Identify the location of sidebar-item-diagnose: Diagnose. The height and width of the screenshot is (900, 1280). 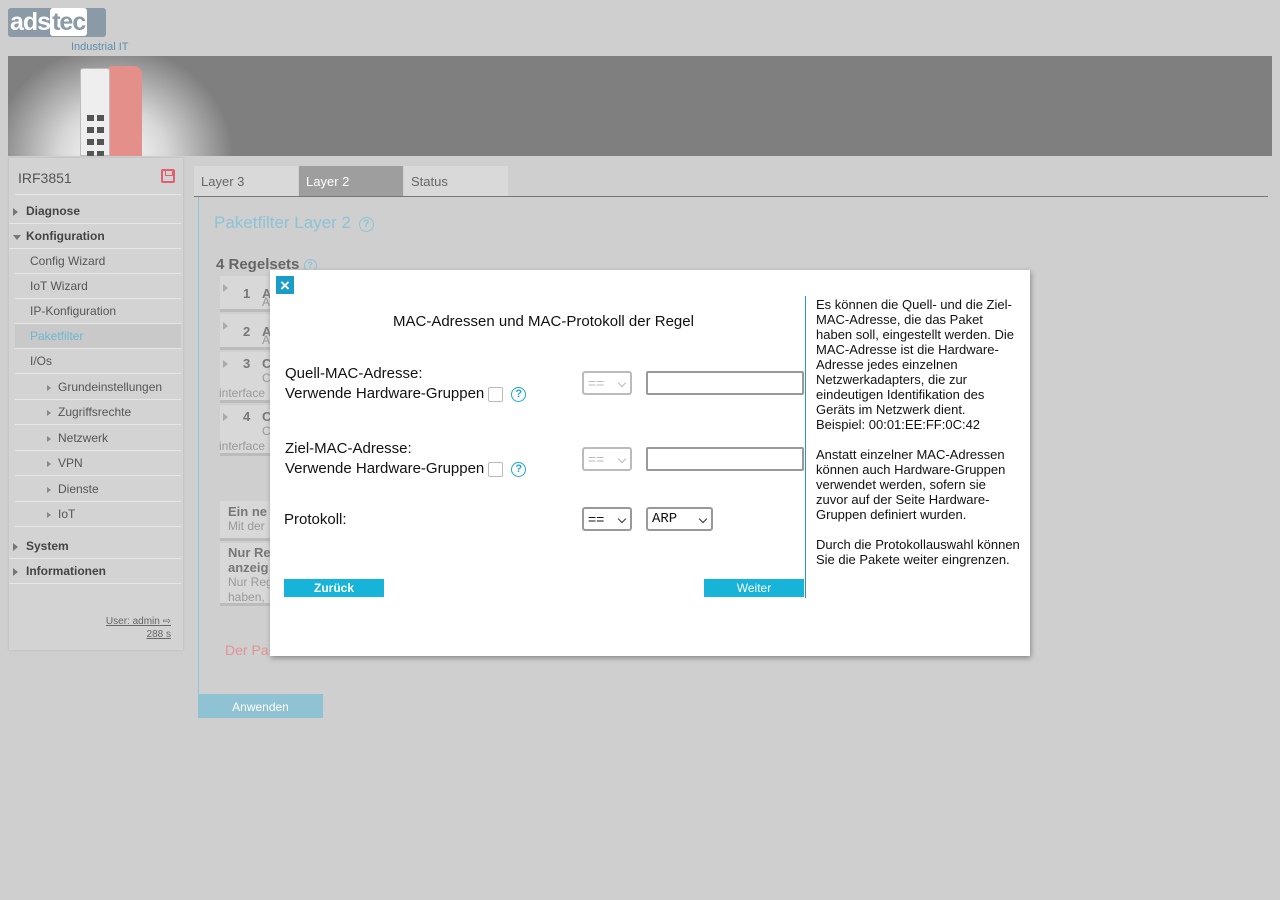
(95, 211).